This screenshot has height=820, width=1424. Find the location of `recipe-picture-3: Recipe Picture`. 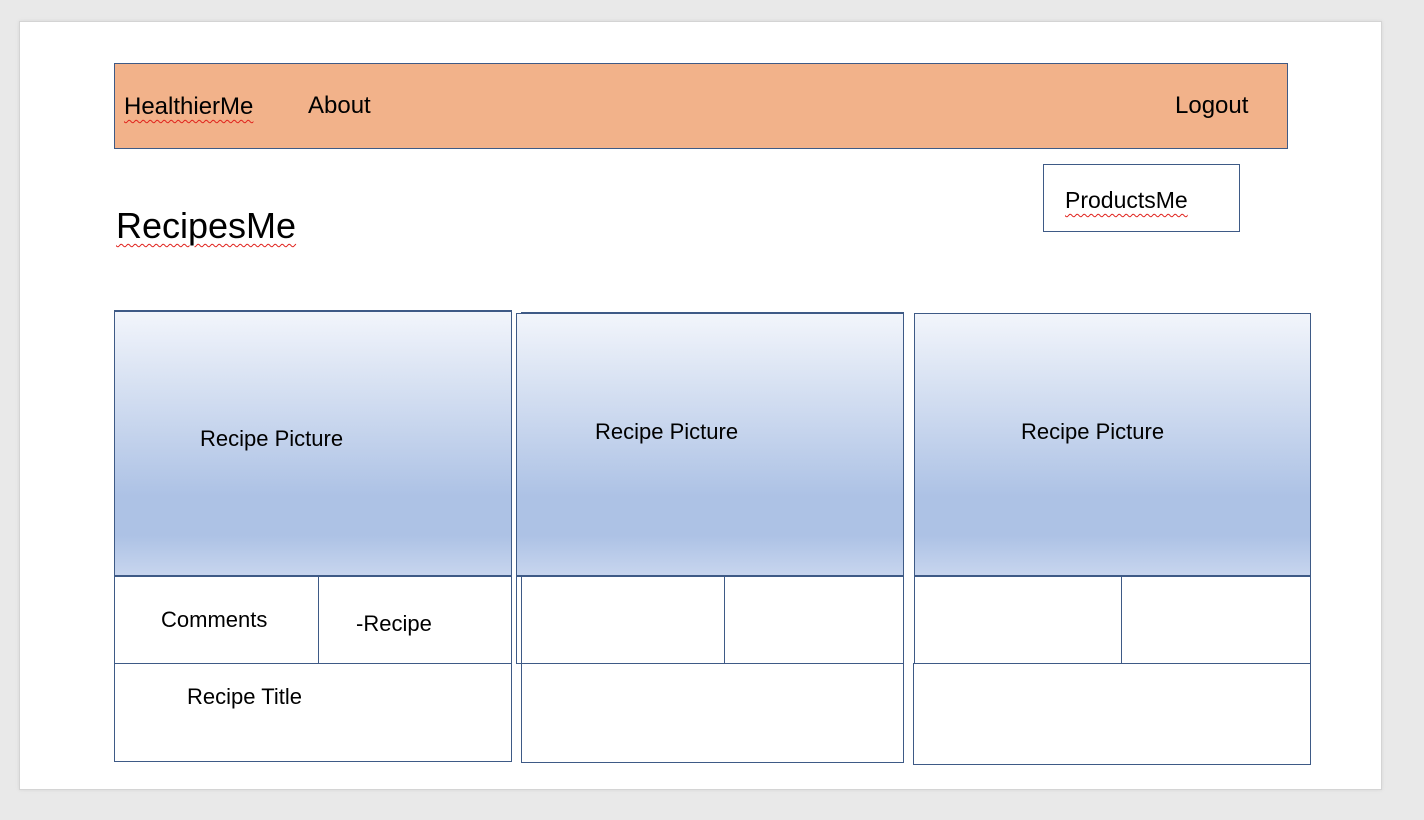

recipe-picture-3: Recipe Picture is located at coordinates (1112, 444).